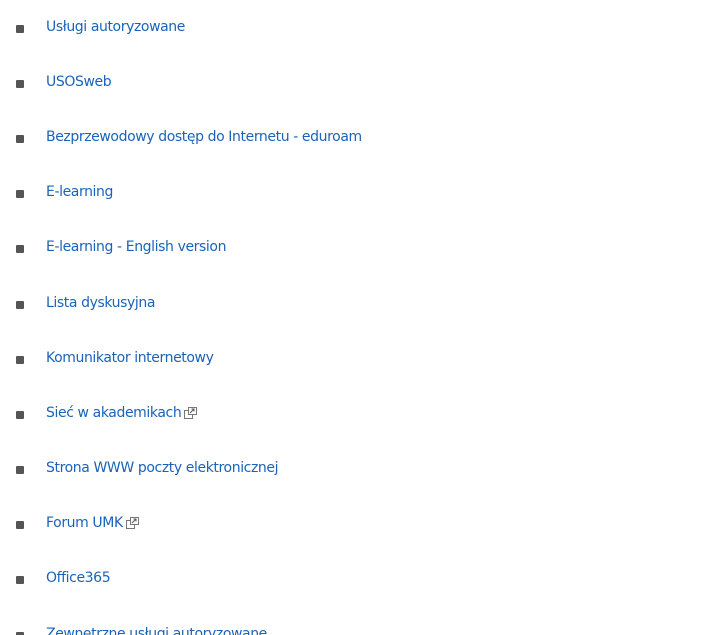  What do you see at coordinates (361, 523) in the screenshot?
I see `list-item: Forum UMK` at bounding box center [361, 523].